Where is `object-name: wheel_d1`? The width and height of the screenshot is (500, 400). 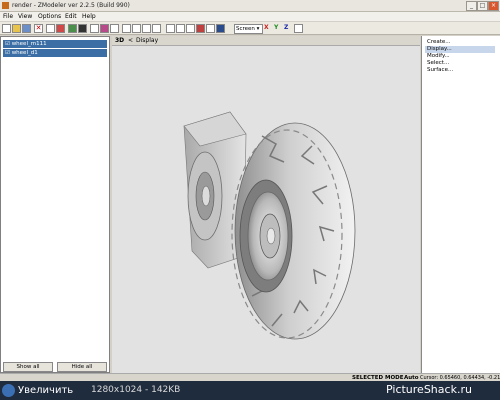 object-name: wheel_d1 is located at coordinates (24, 53).